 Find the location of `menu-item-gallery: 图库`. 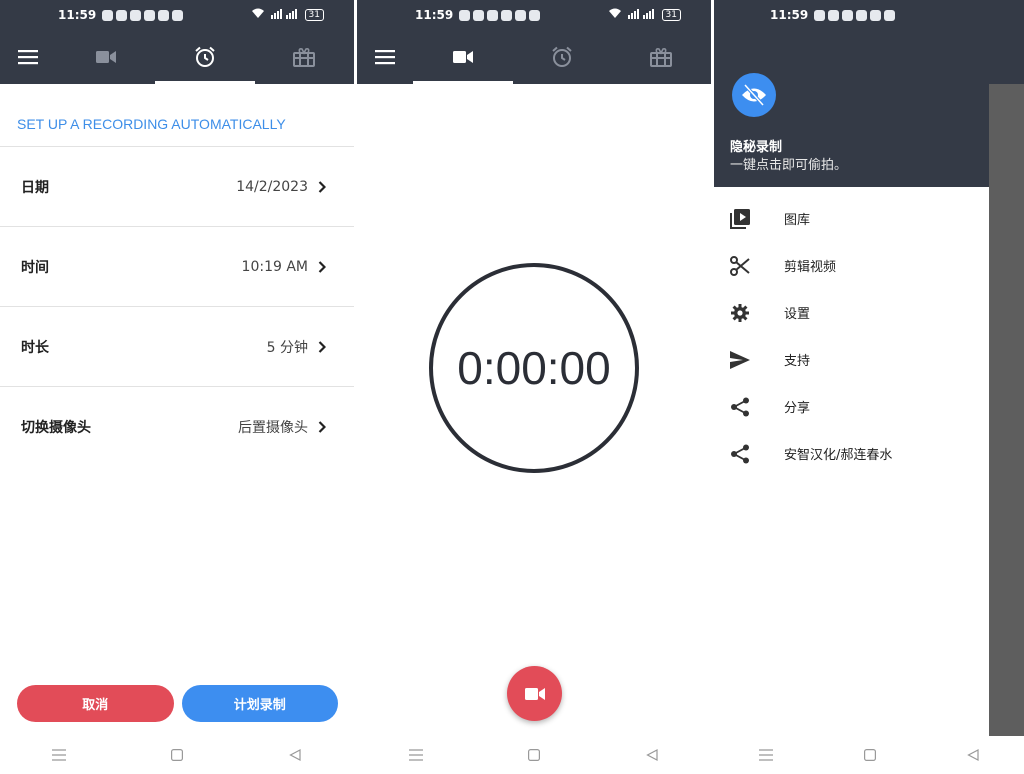

menu-item-gallery: 图库 is located at coordinates (851, 218).